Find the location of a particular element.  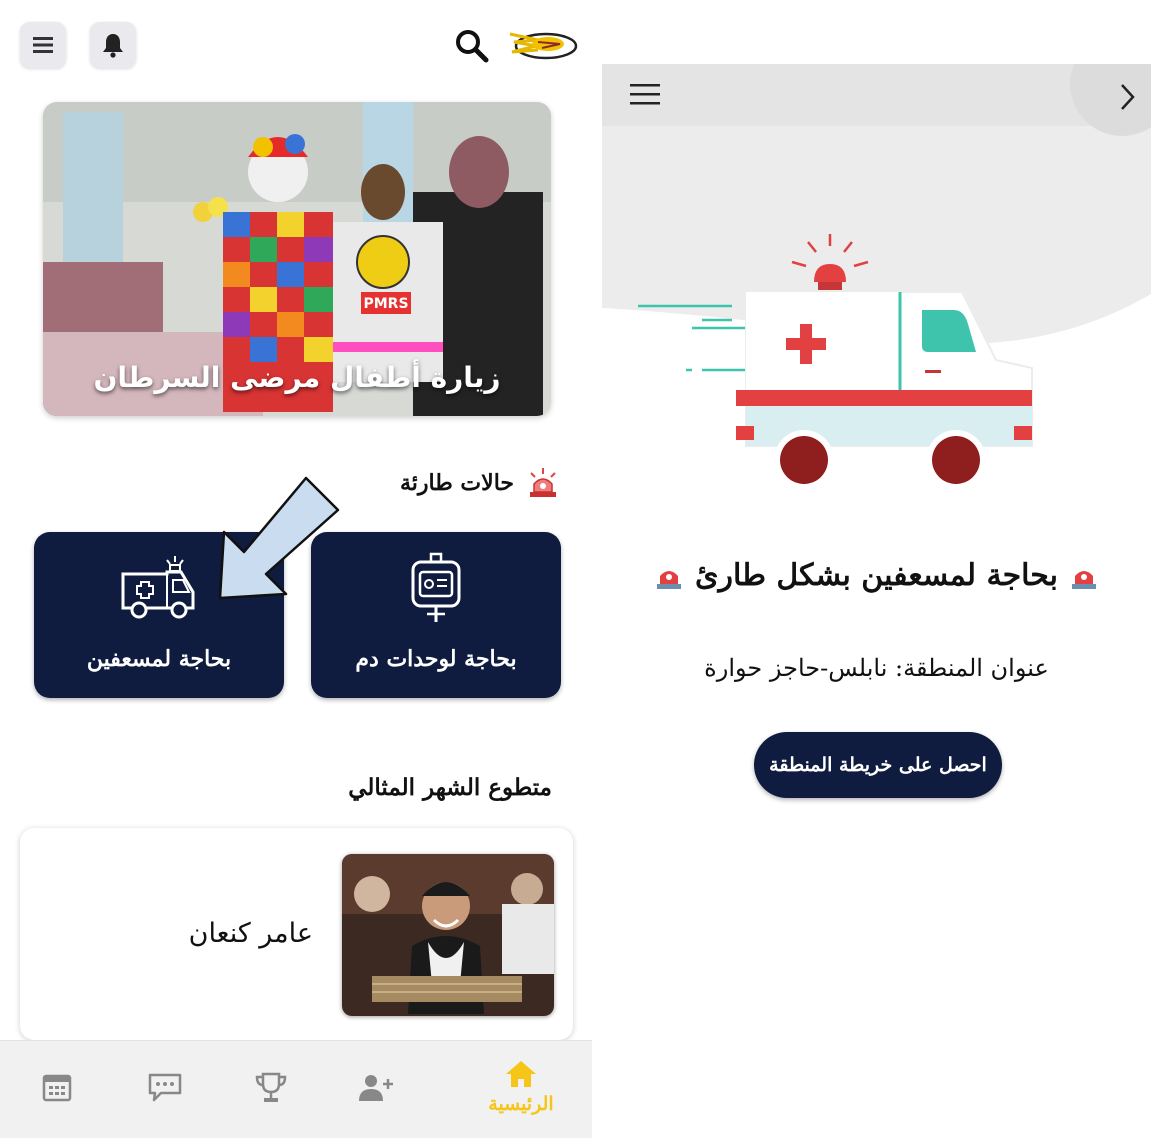

nav-home: الرئيسية is located at coordinates (521, 1094).